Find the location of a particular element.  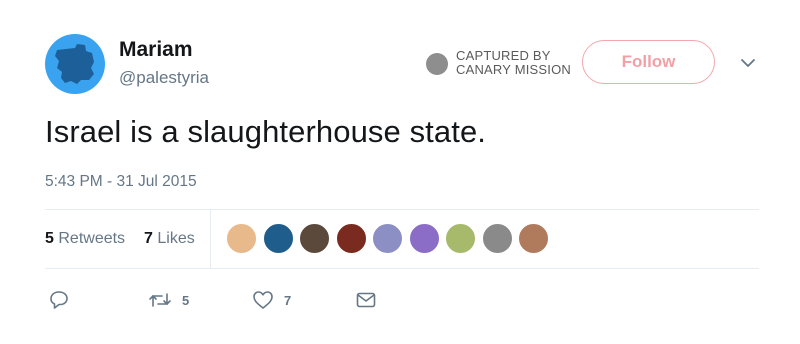

canary-logo-icon is located at coordinates (437, 64).